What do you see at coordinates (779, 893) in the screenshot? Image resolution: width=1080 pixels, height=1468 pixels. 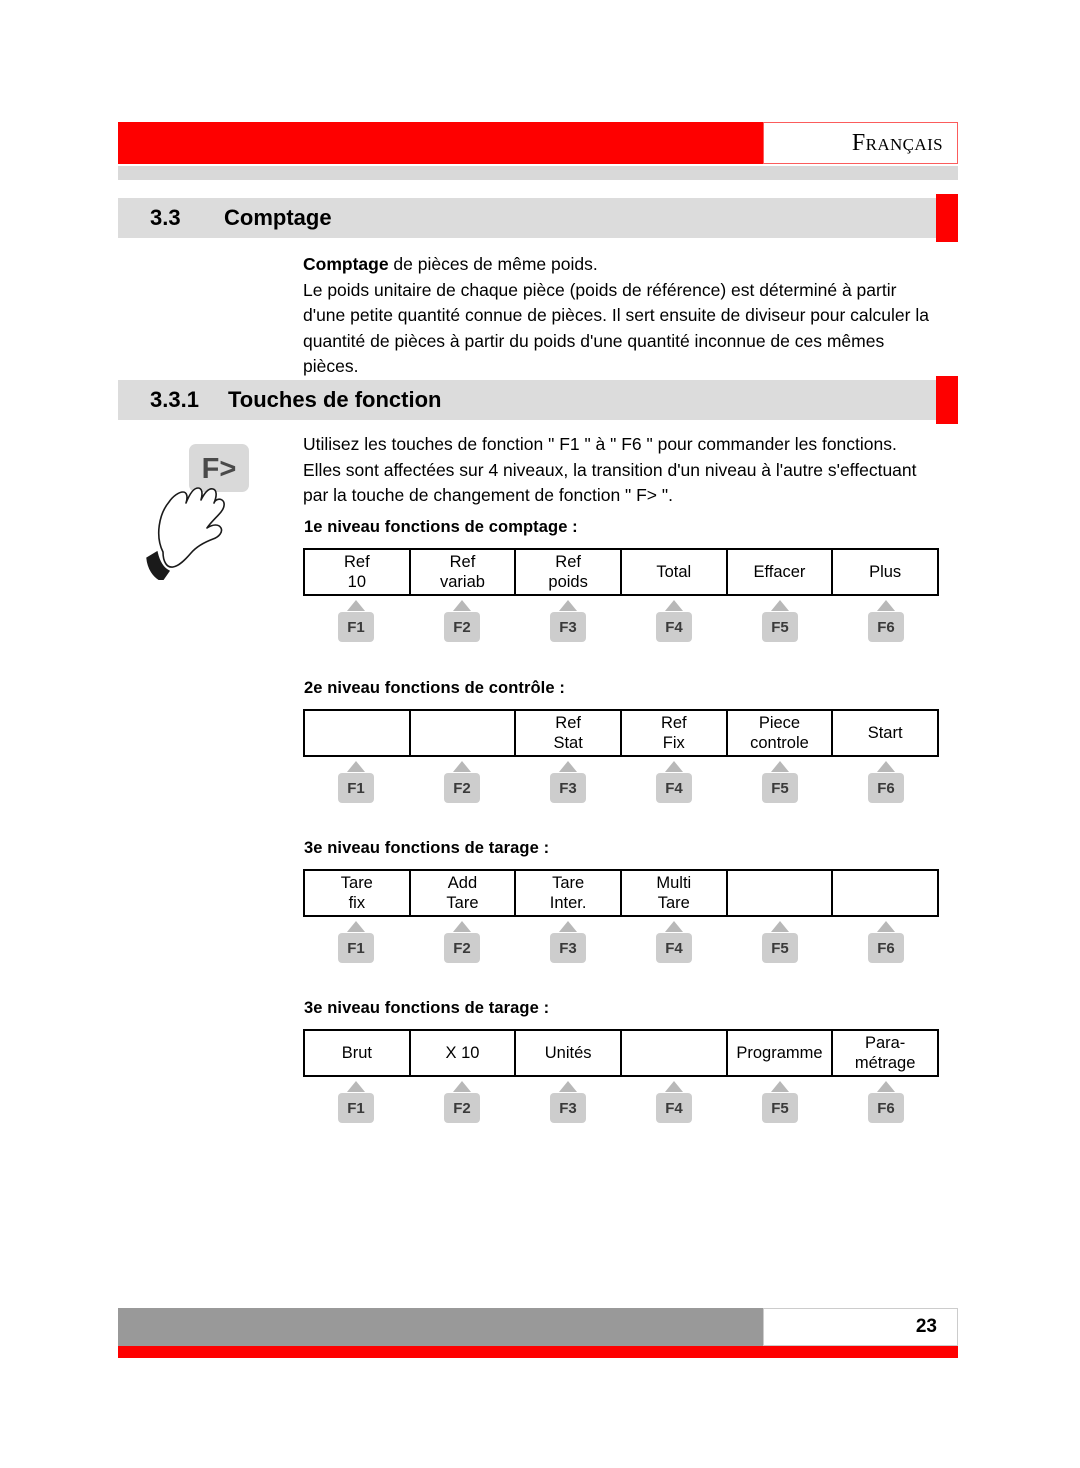 I see `function-cell-f5` at bounding box center [779, 893].